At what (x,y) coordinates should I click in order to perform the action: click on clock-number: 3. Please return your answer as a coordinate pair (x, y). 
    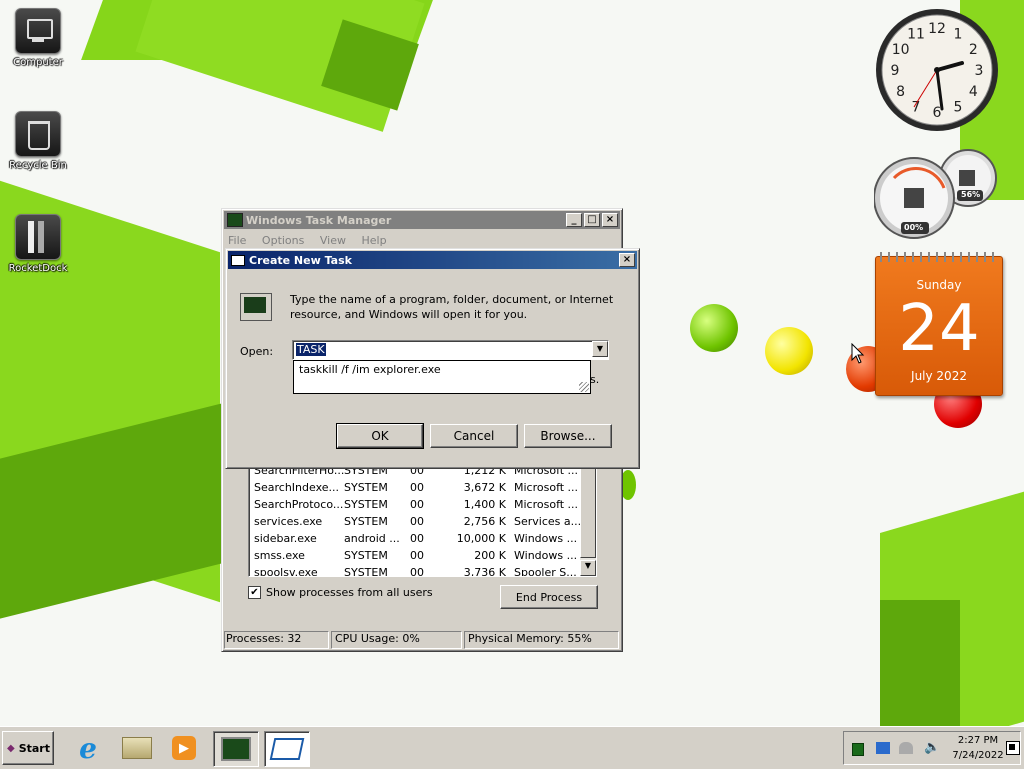
    Looking at the image, I should click on (979, 71).